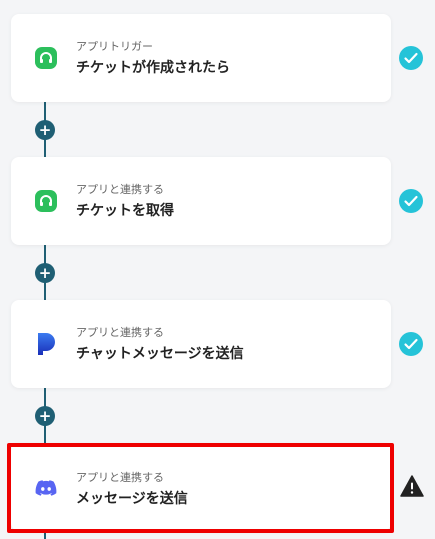 This screenshot has width=435, height=539. I want to click on step-title: チケットを取得, so click(125, 211).